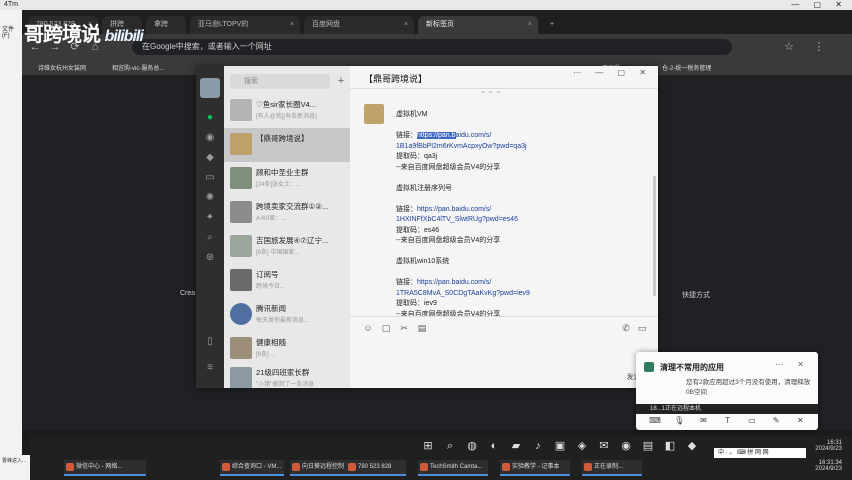 This screenshot has height=480, width=852. Describe the element at coordinates (478, 25) in the screenshot. I see `tab-new-tab: 新标签页 ×` at that location.